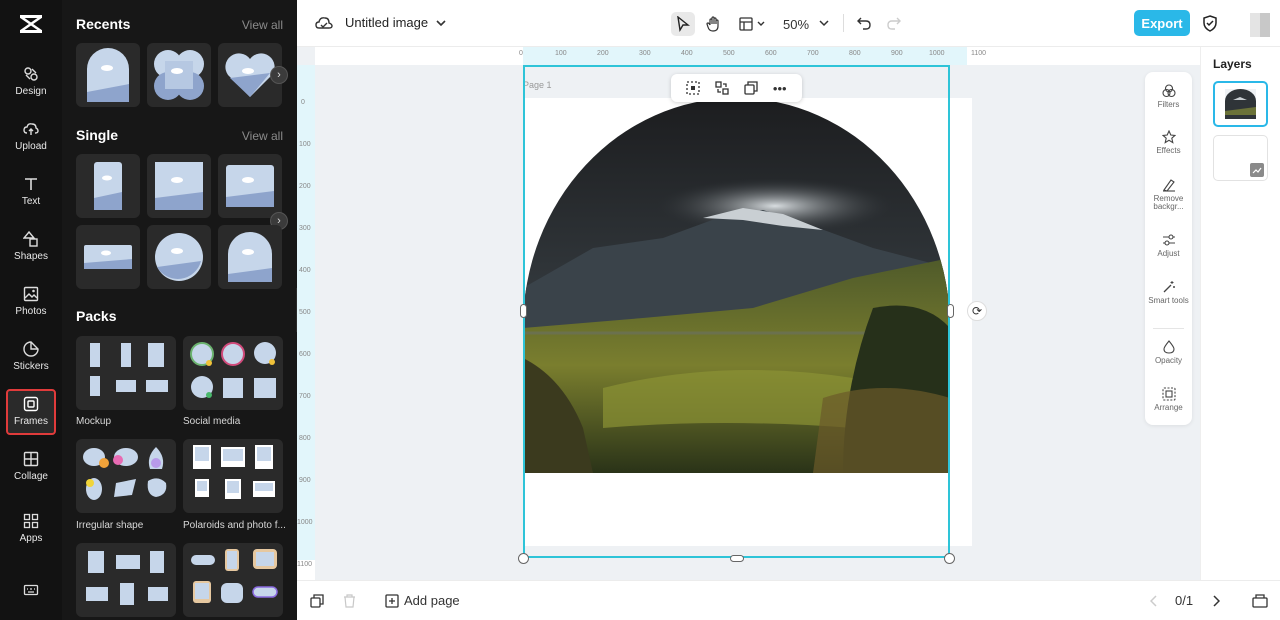 The height and width of the screenshot is (620, 1280). I want to click on resize-handle-bottom-left, so click(523, 558).